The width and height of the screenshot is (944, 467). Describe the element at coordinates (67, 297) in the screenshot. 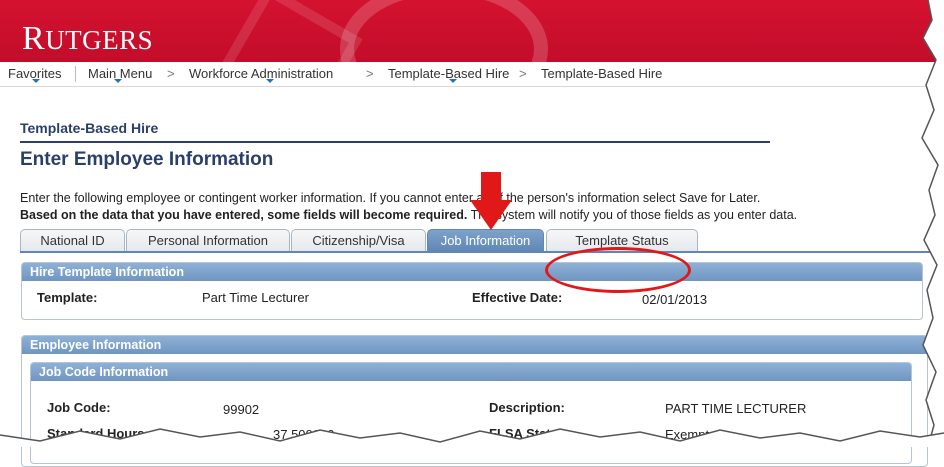

I see `template-label: Template:` at that location.